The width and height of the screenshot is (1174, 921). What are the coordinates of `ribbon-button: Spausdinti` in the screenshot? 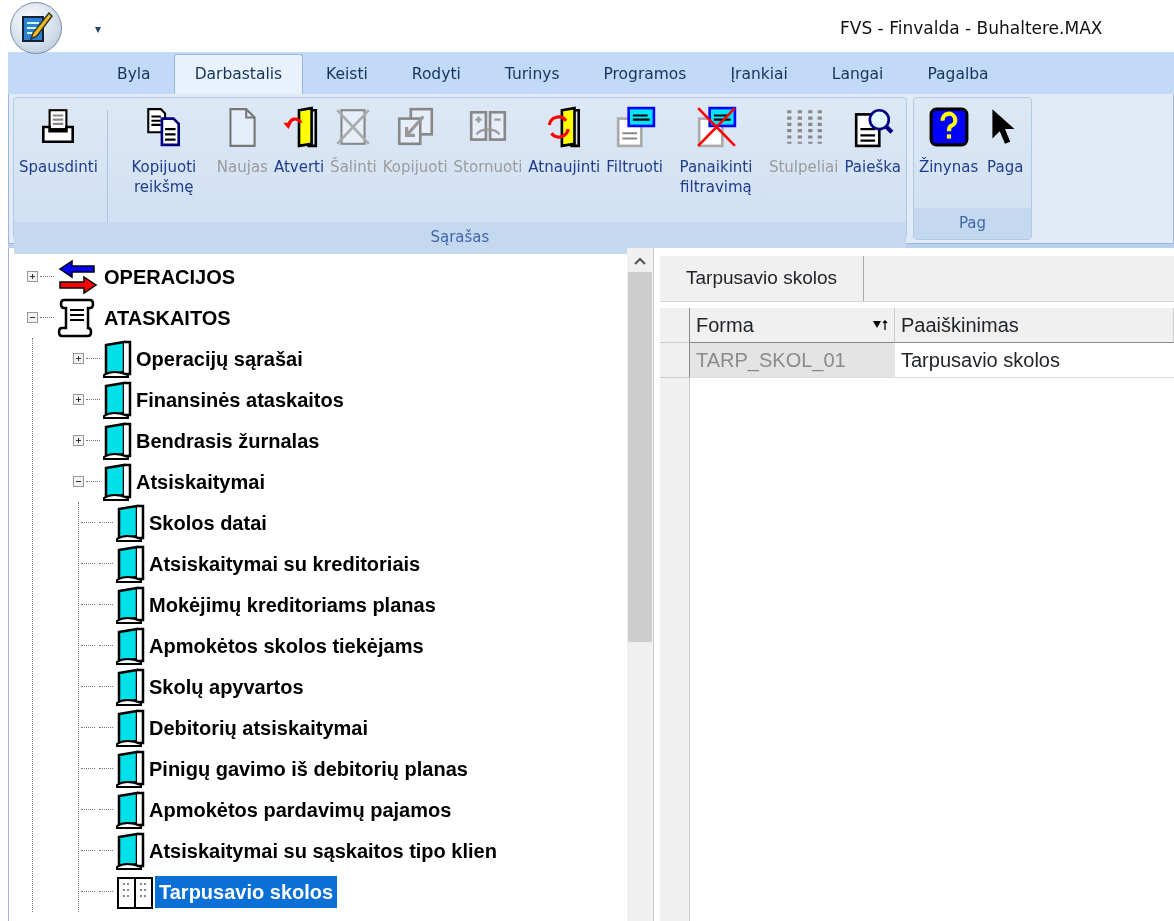 It's located at (58, 142).